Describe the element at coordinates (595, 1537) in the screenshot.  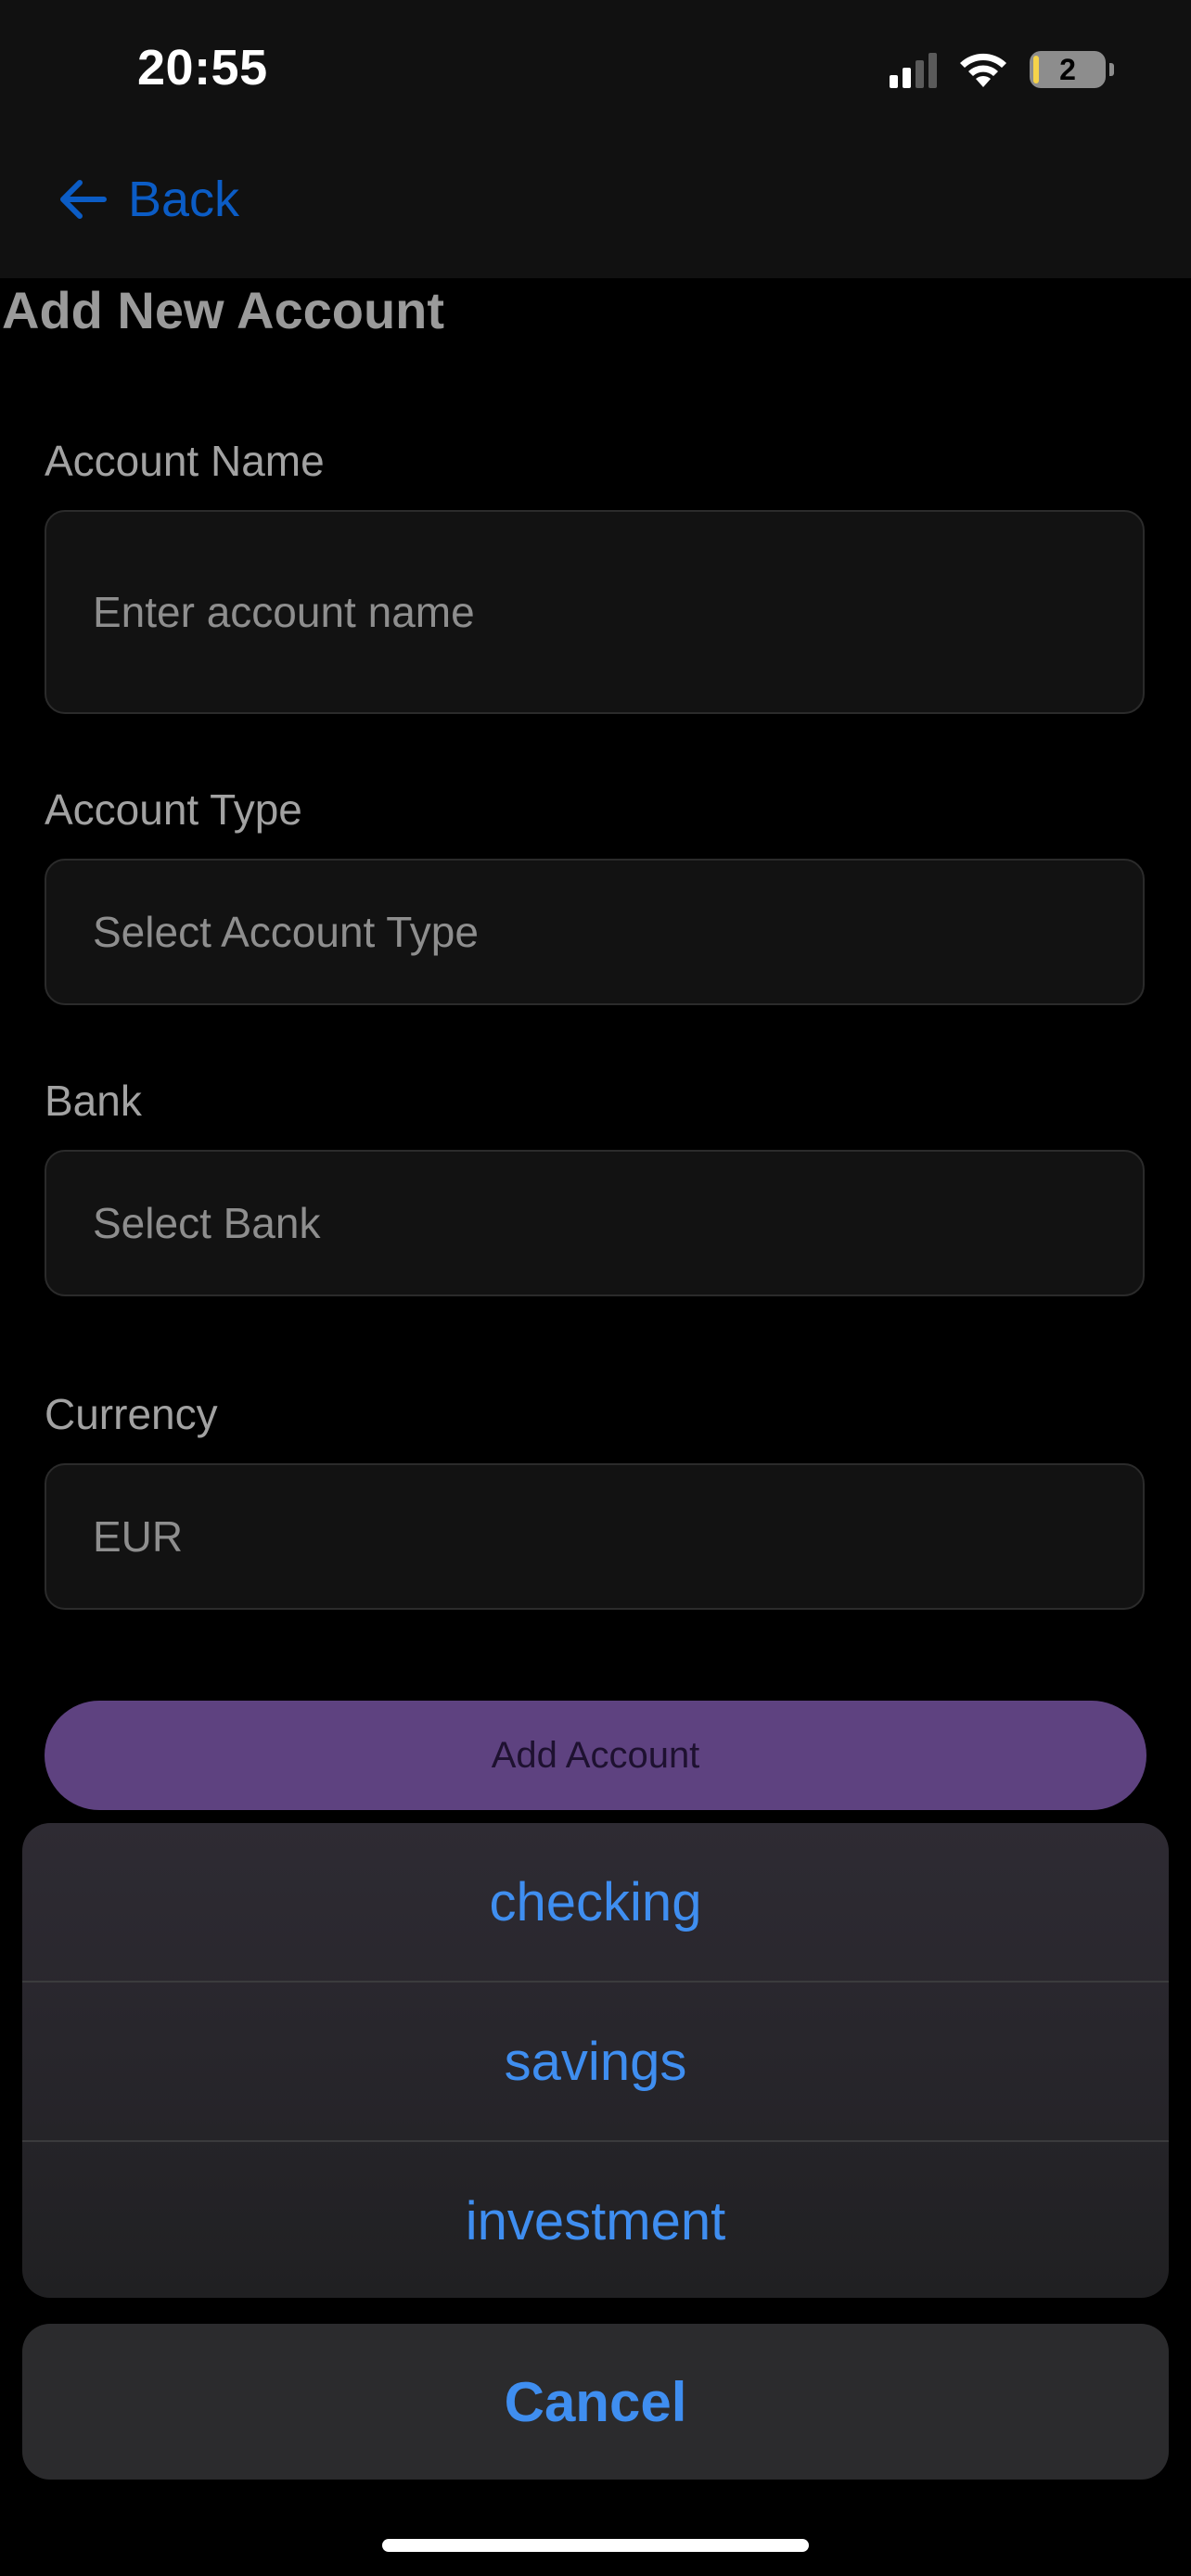
I see `currency-input: EUR` at that location.